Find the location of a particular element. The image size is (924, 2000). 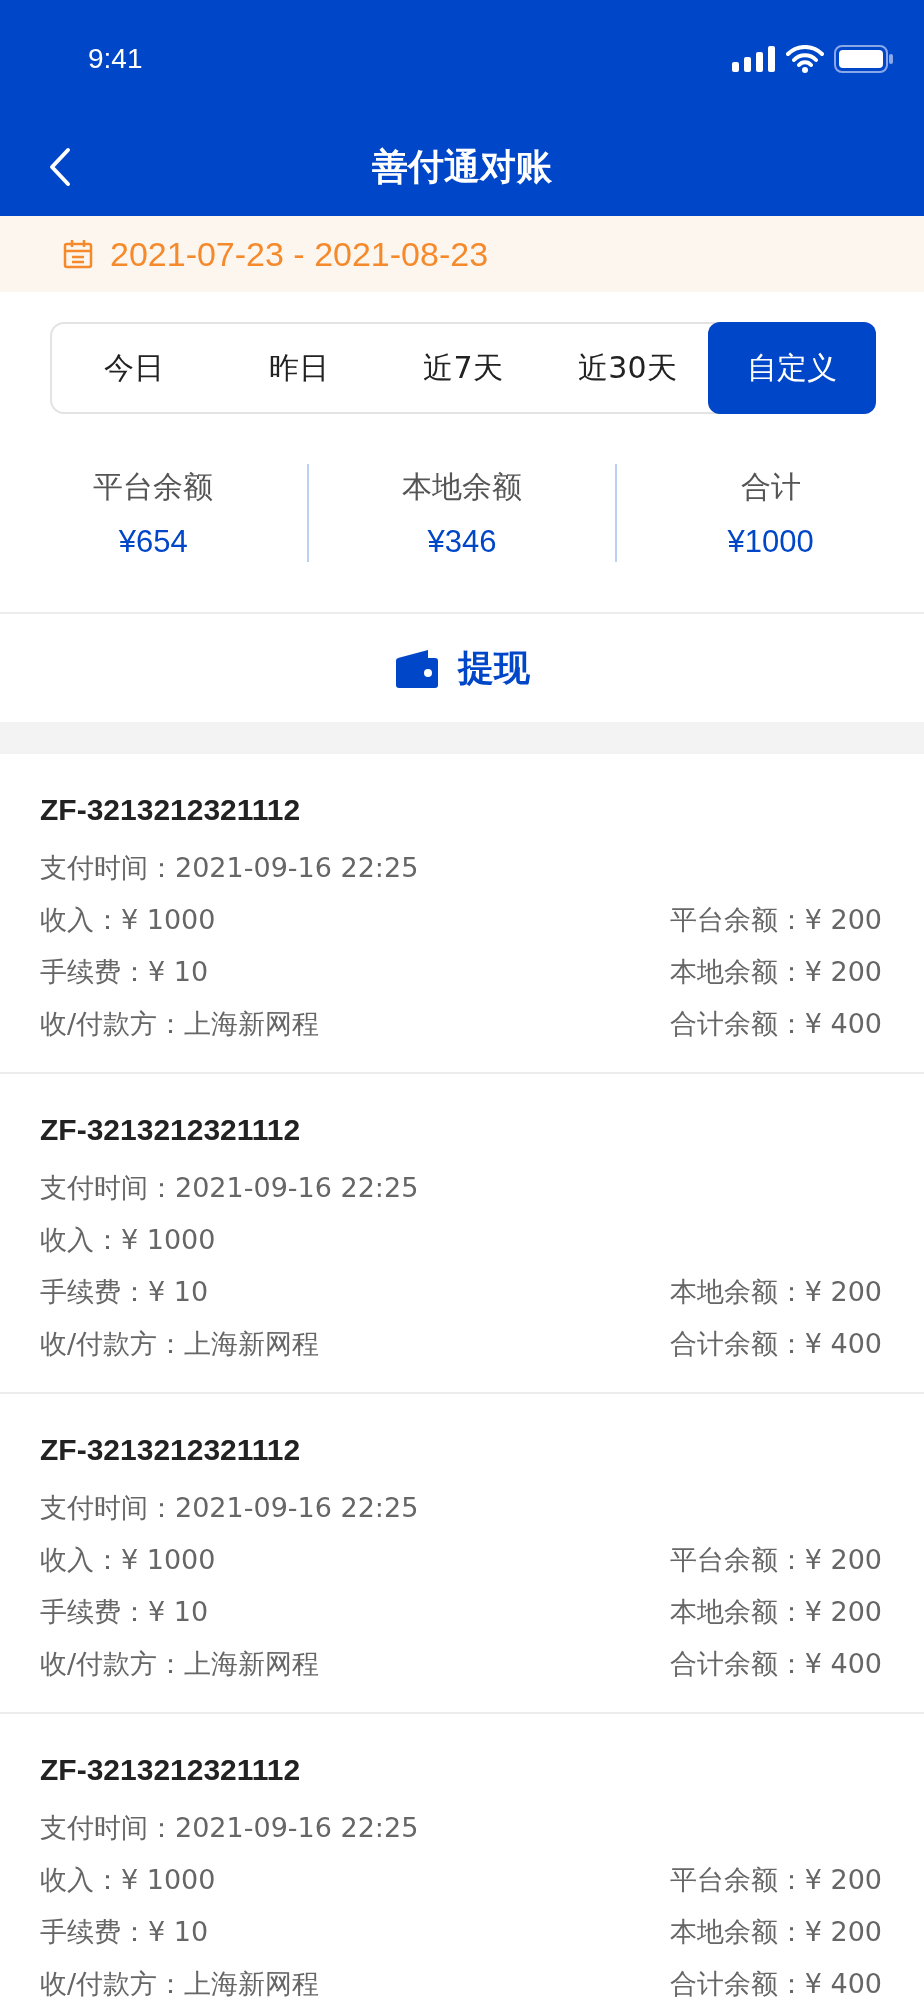

period-tab: 自定义 is located at coordinates (792, 368).